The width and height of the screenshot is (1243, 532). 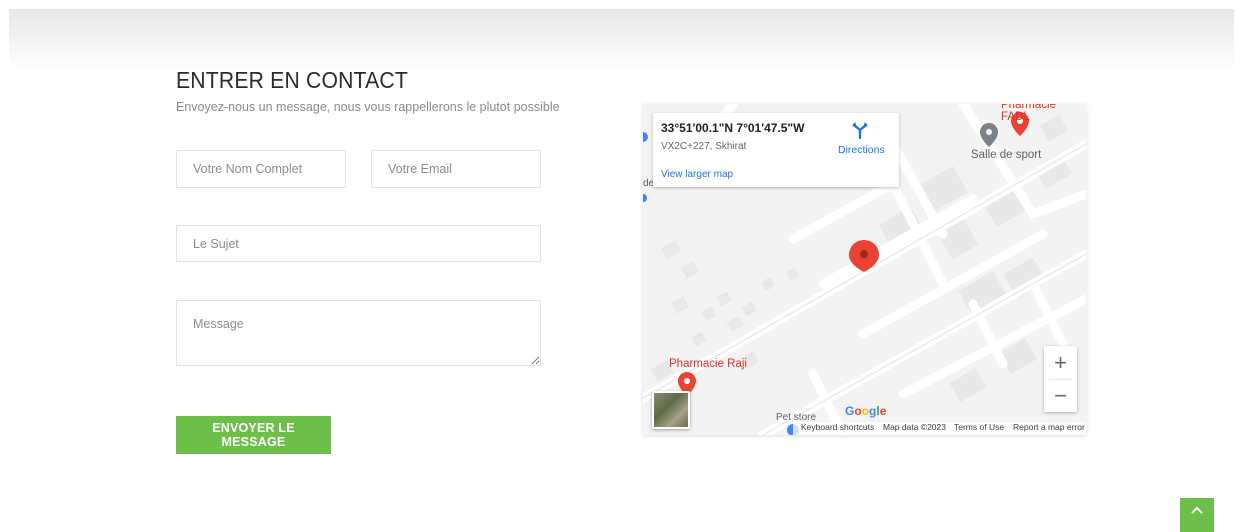 I want to click on map-plus-code: VX2C+227, Skhirat, so click(x=704, y=146).